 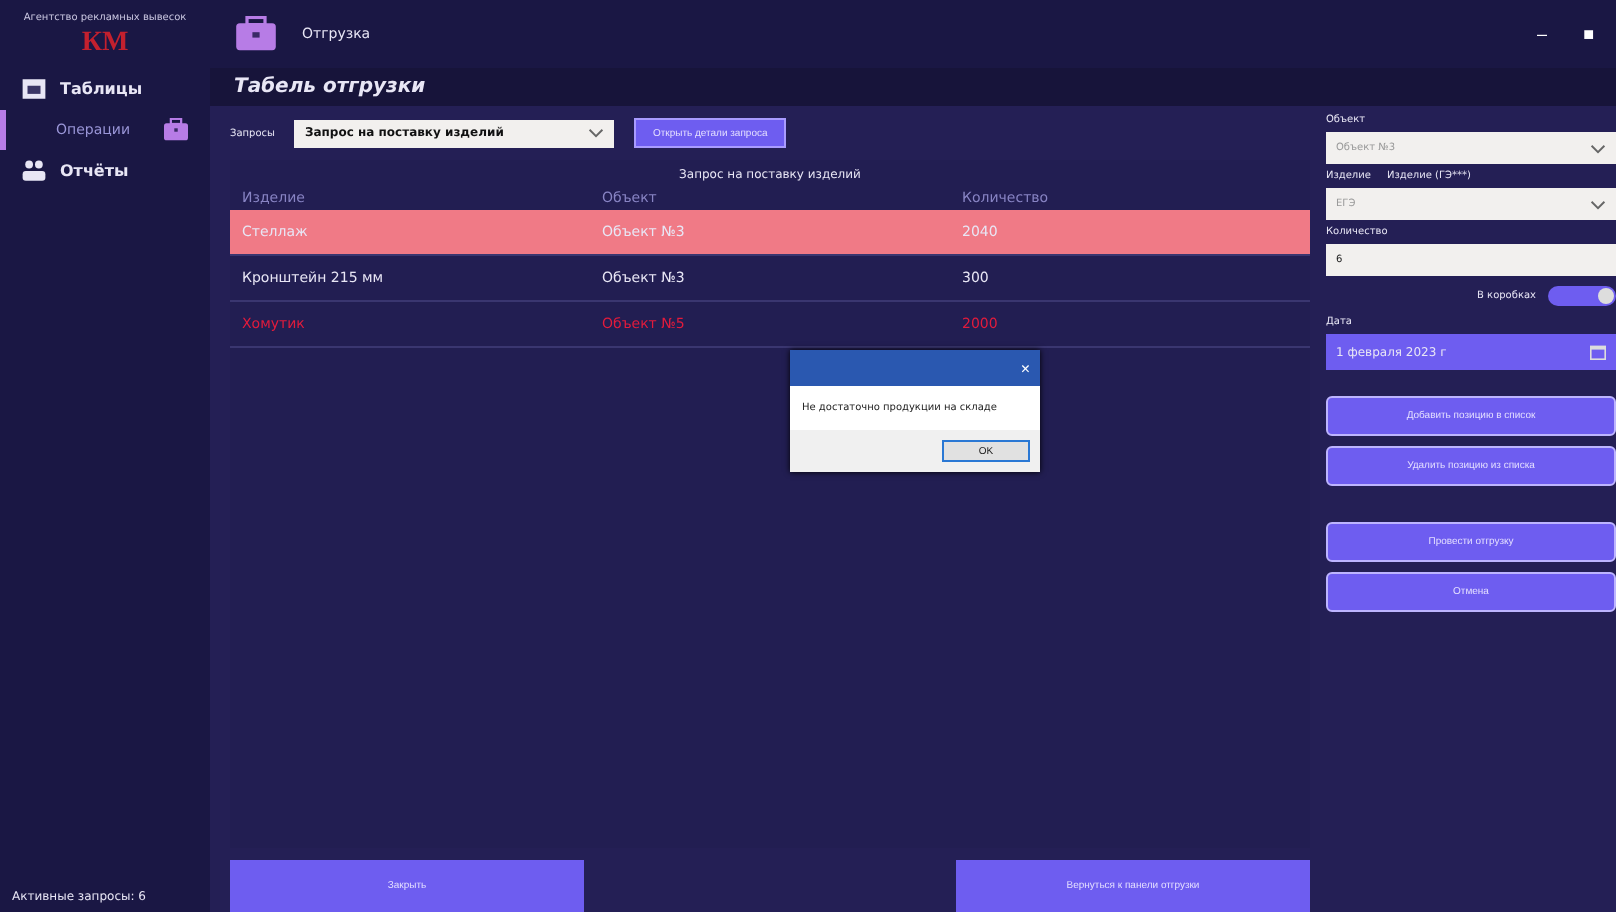 What do you see at coordinates (34, 171) in the screenshot?
I see `people-icon` at bounding box center [34, 171].